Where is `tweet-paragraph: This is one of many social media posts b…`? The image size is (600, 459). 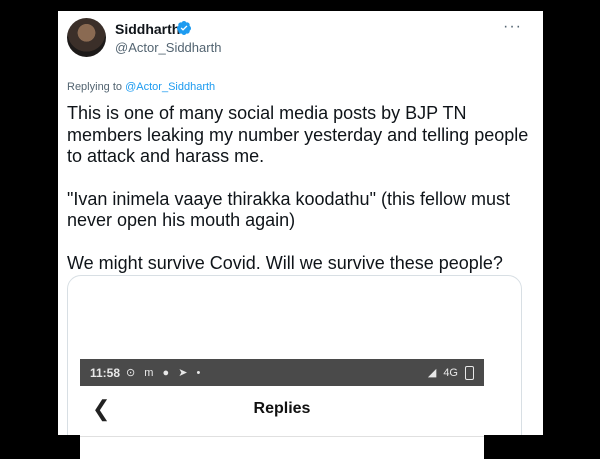 tweet-paragraph: This is one of many social media posts b… is located at coordinates (298, 134).